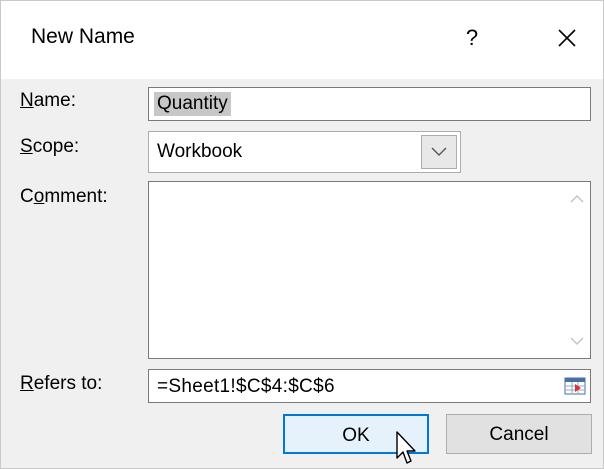  I want to click on name-input-value: Quantity, so click(192, 104).